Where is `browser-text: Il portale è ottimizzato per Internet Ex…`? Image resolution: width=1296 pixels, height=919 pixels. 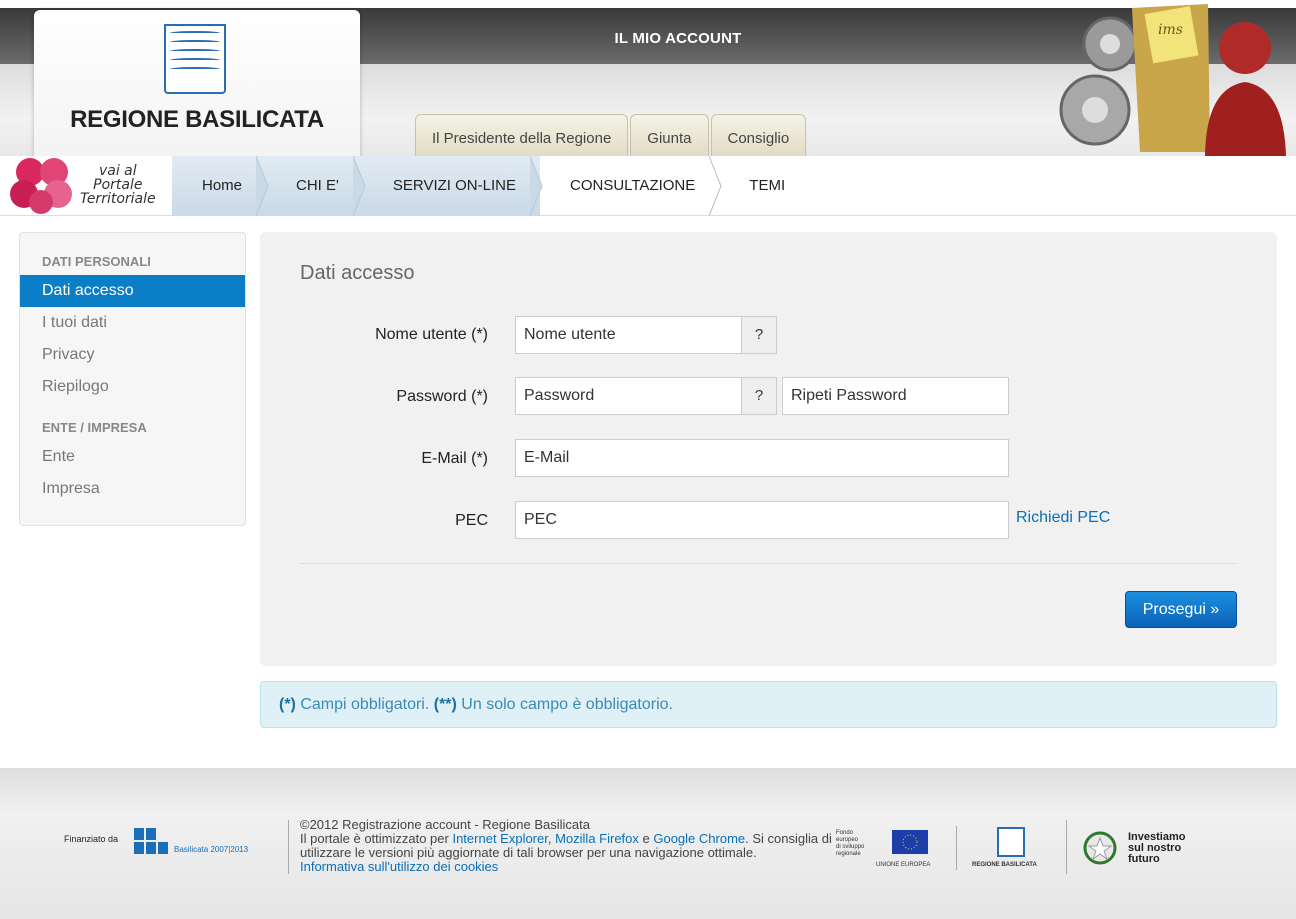
browser-text: Il portale è ottimizzato per Internet Ex… is located at coordinates (566, 845).